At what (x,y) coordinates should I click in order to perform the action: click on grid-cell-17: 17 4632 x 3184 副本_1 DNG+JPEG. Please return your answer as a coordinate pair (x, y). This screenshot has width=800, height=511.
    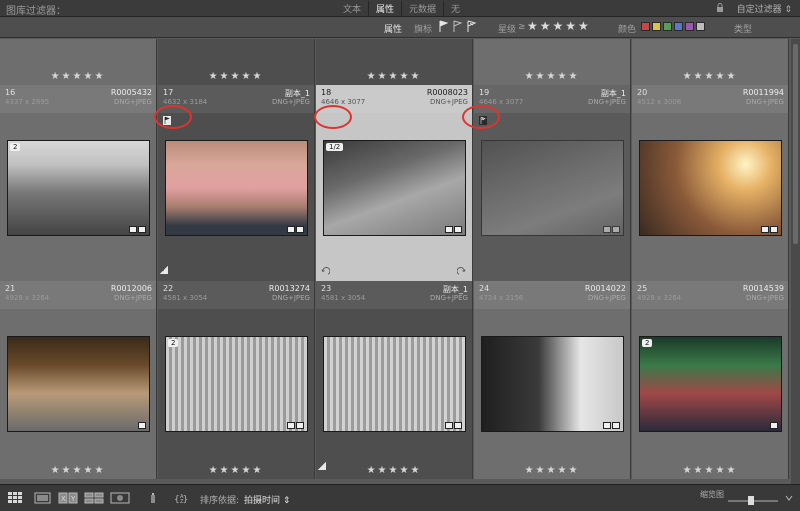
    Looking at the image, I should click on (234, 183).